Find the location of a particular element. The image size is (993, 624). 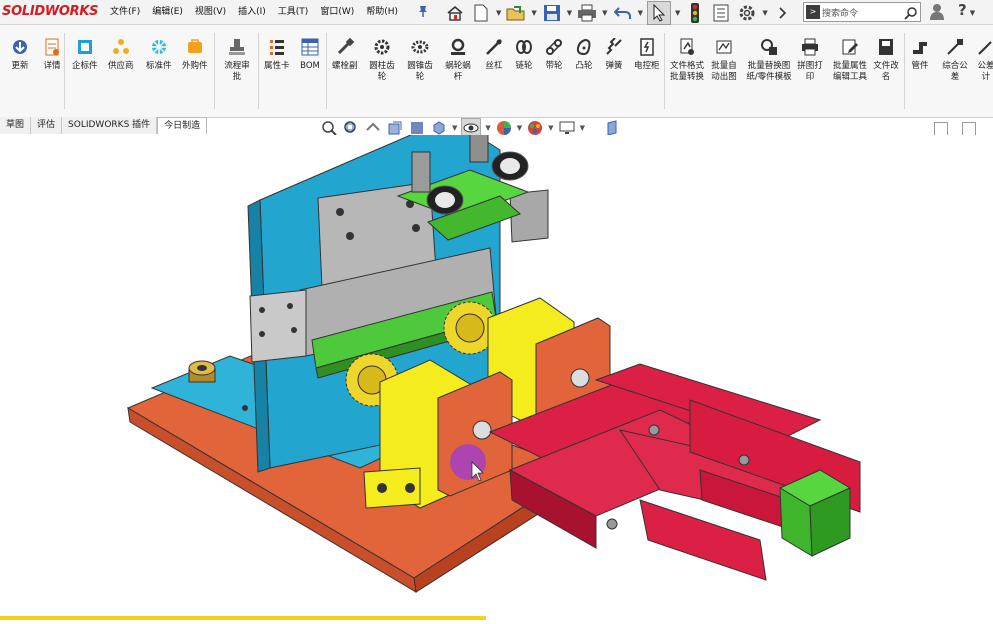

print-tile-button: 拼图打印 is located at coordinates (810, 60).